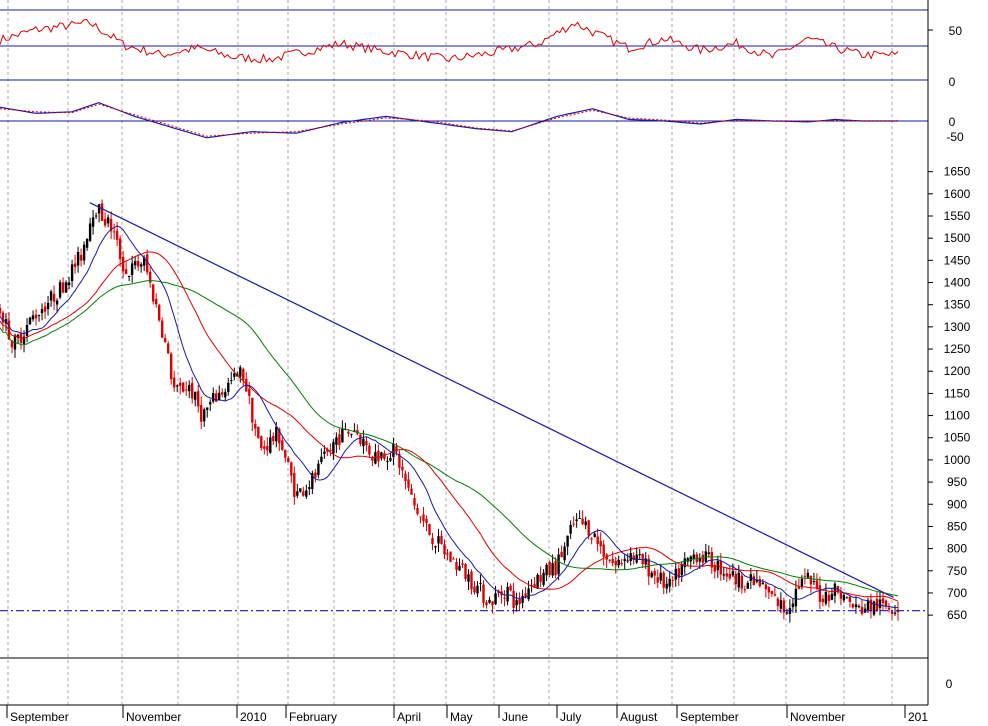 The image size is (988, 726). What do you see at coordinates (957, 460) in the screenshot?
I see `price-tick-label: 1000` at bounding box center [957, 460].